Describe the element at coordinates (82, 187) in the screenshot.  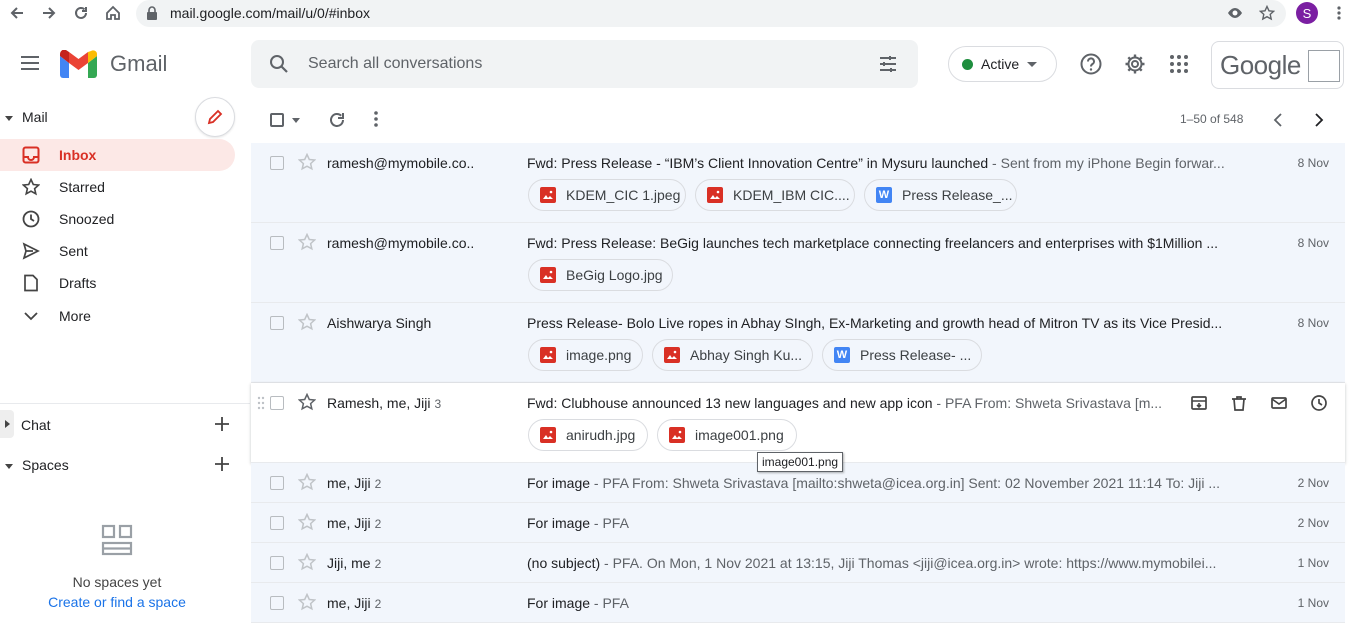
I see `sidebar-item-label: Starred` at that location.